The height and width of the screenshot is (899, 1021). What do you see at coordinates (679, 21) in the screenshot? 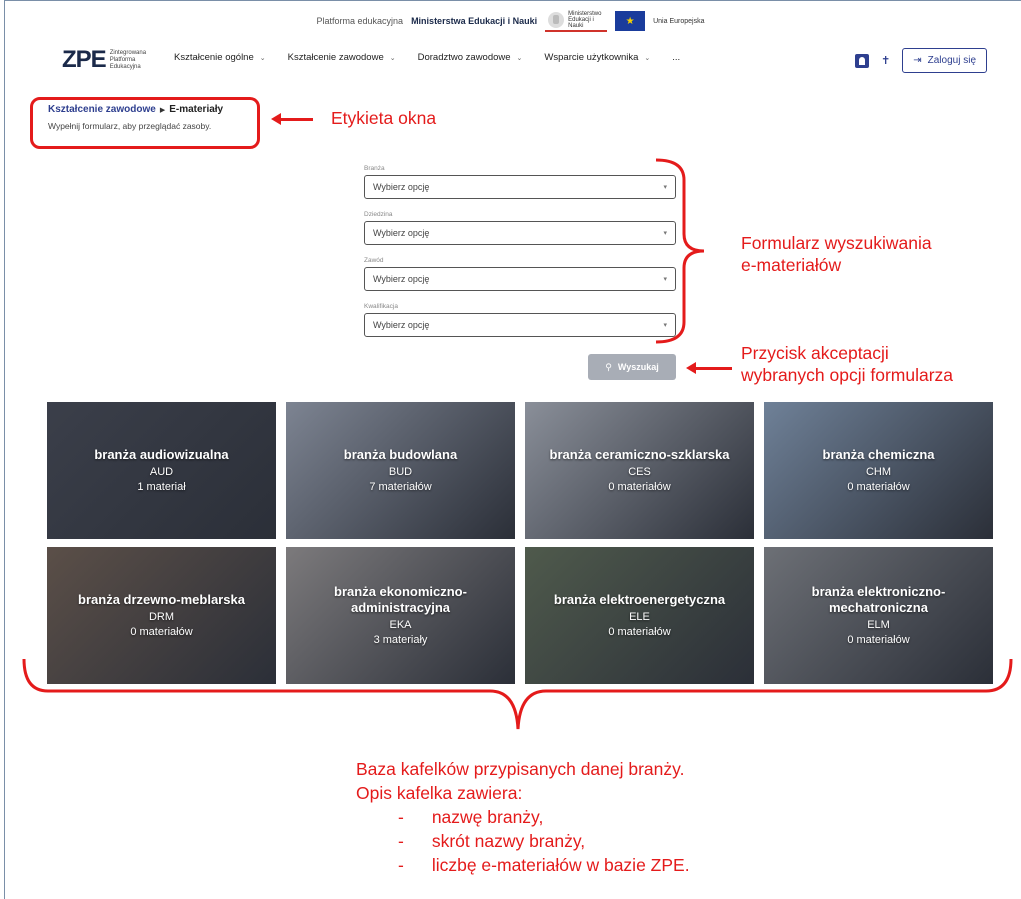
I see `eu-label: Unia Europejska` at bounding box center [679, 21].